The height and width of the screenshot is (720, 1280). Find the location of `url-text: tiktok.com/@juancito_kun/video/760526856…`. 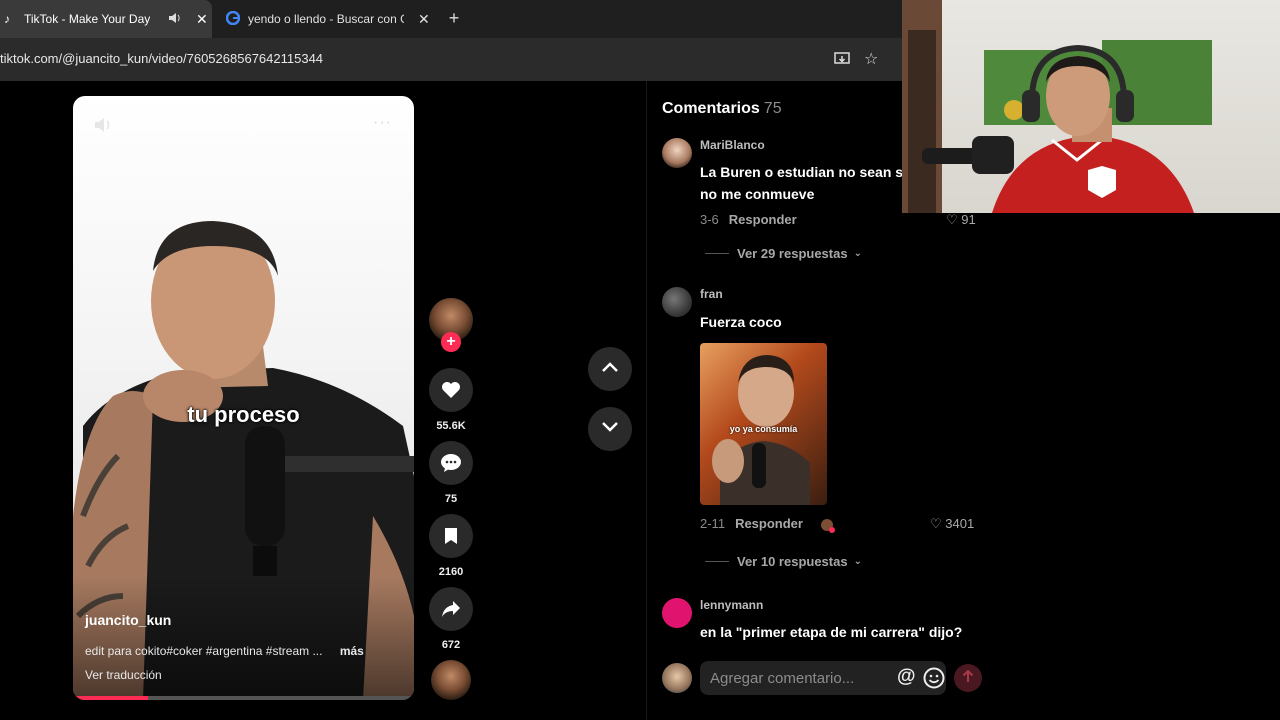

url-text: tiktok.com/@juancito_kun/video/760526856… is located at coordinates (161, 58).